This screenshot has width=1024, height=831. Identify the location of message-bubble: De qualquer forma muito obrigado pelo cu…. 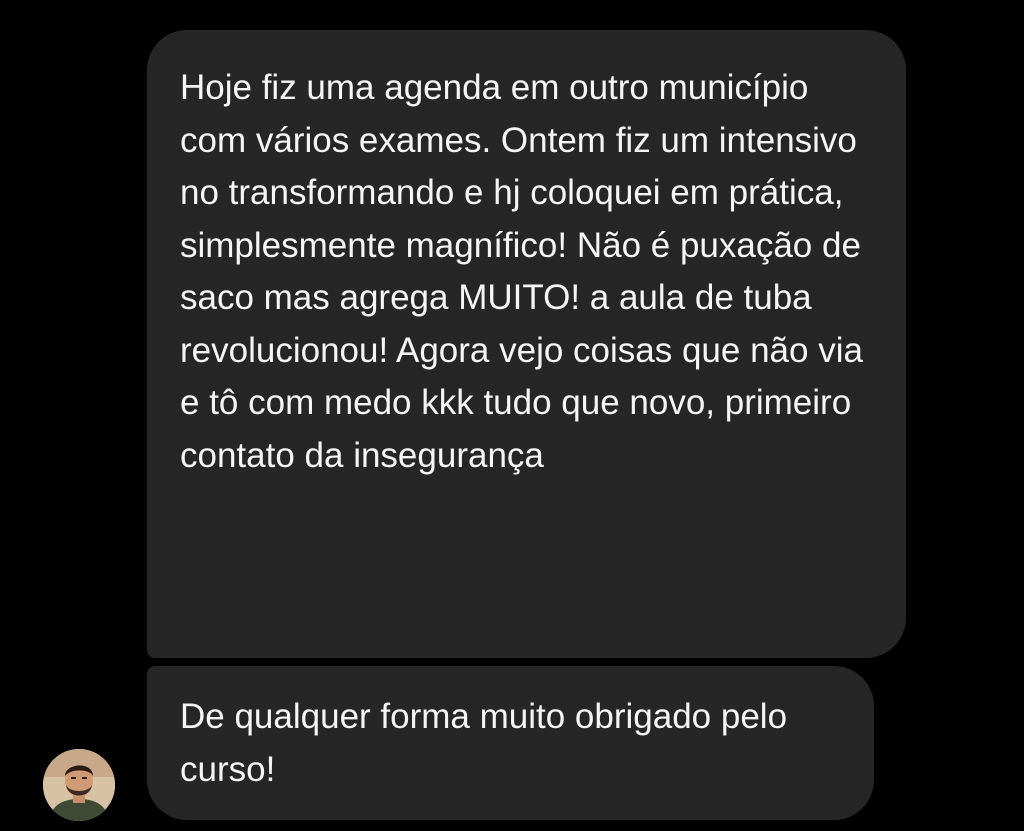
(510, 743).